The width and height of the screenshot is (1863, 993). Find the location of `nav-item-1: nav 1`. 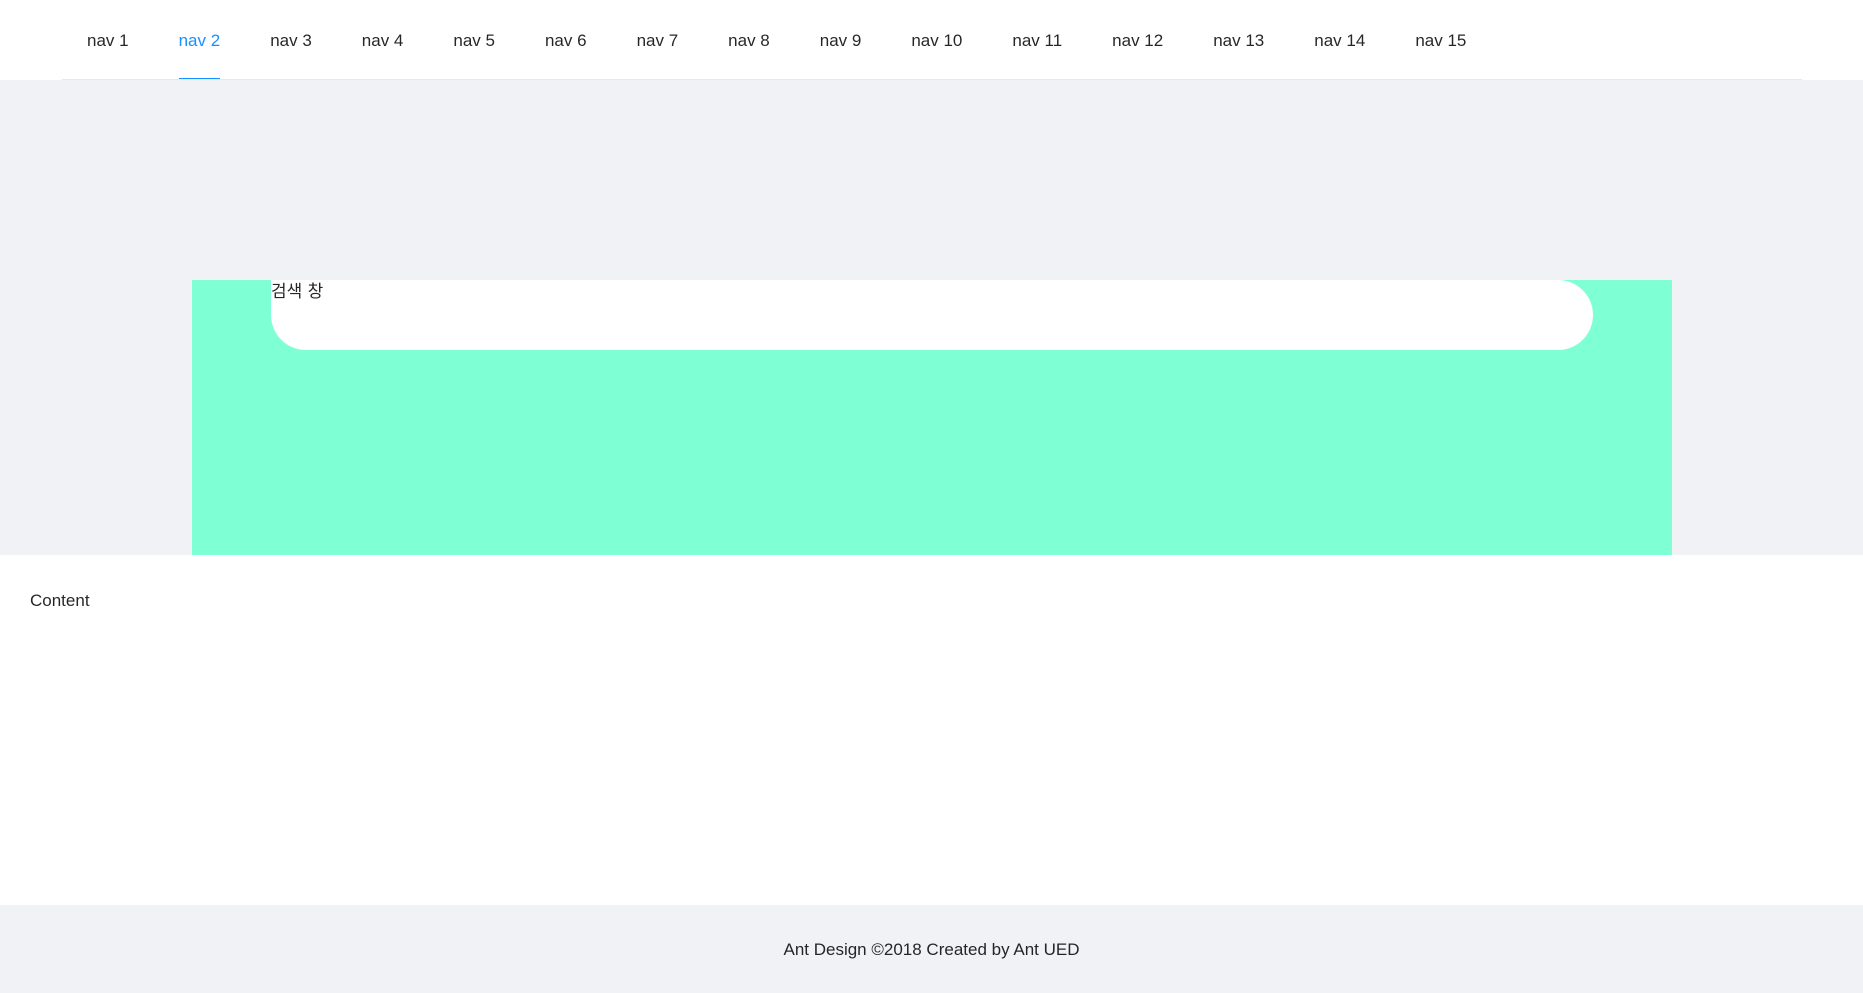

nav-item-1: nav 1 is located at coordinates (108, 40).